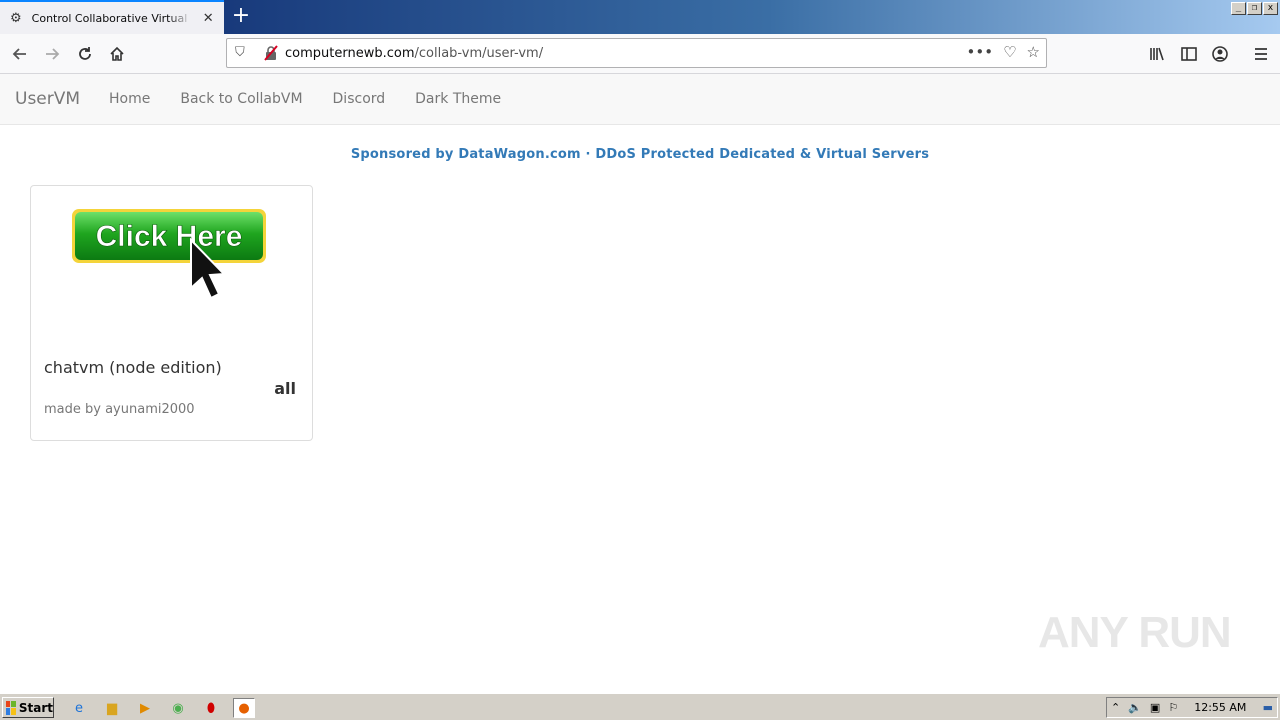 The width and height of the screenshot is (1280, 720). What do you see at coordinates (211, 708) in the screenshot?
I see `opera-icon: ⬮` at bounding box center [211, 708].